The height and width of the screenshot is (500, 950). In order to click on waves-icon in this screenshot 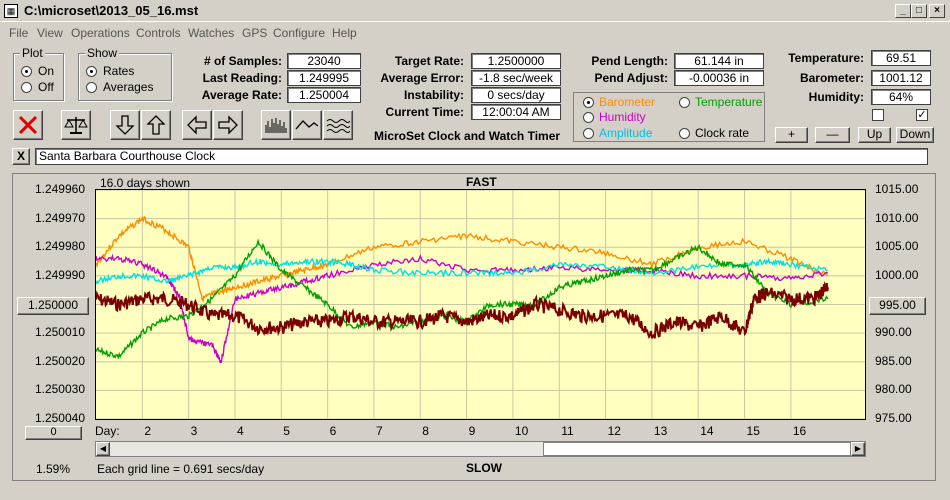, I will do `click(338, 126)`.